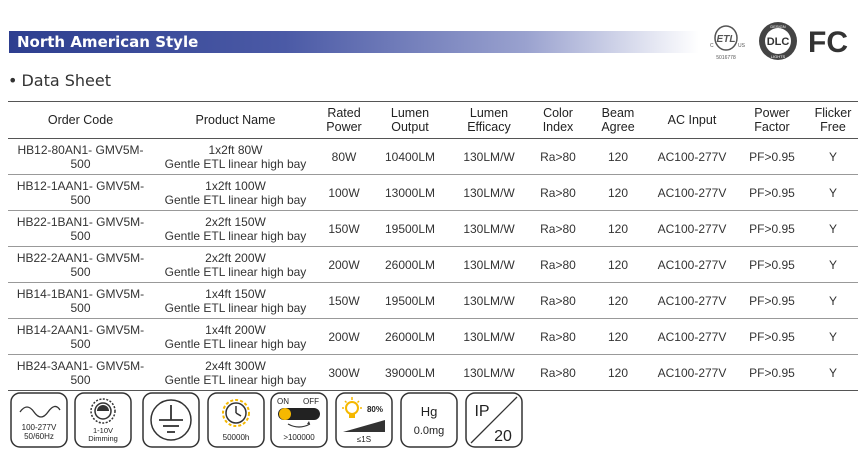 The width and height of the screenshot is (866, 470). Describe the element at coordinates (283, 401) in the screenshot. I see `switch-on-label: ON` at that location.